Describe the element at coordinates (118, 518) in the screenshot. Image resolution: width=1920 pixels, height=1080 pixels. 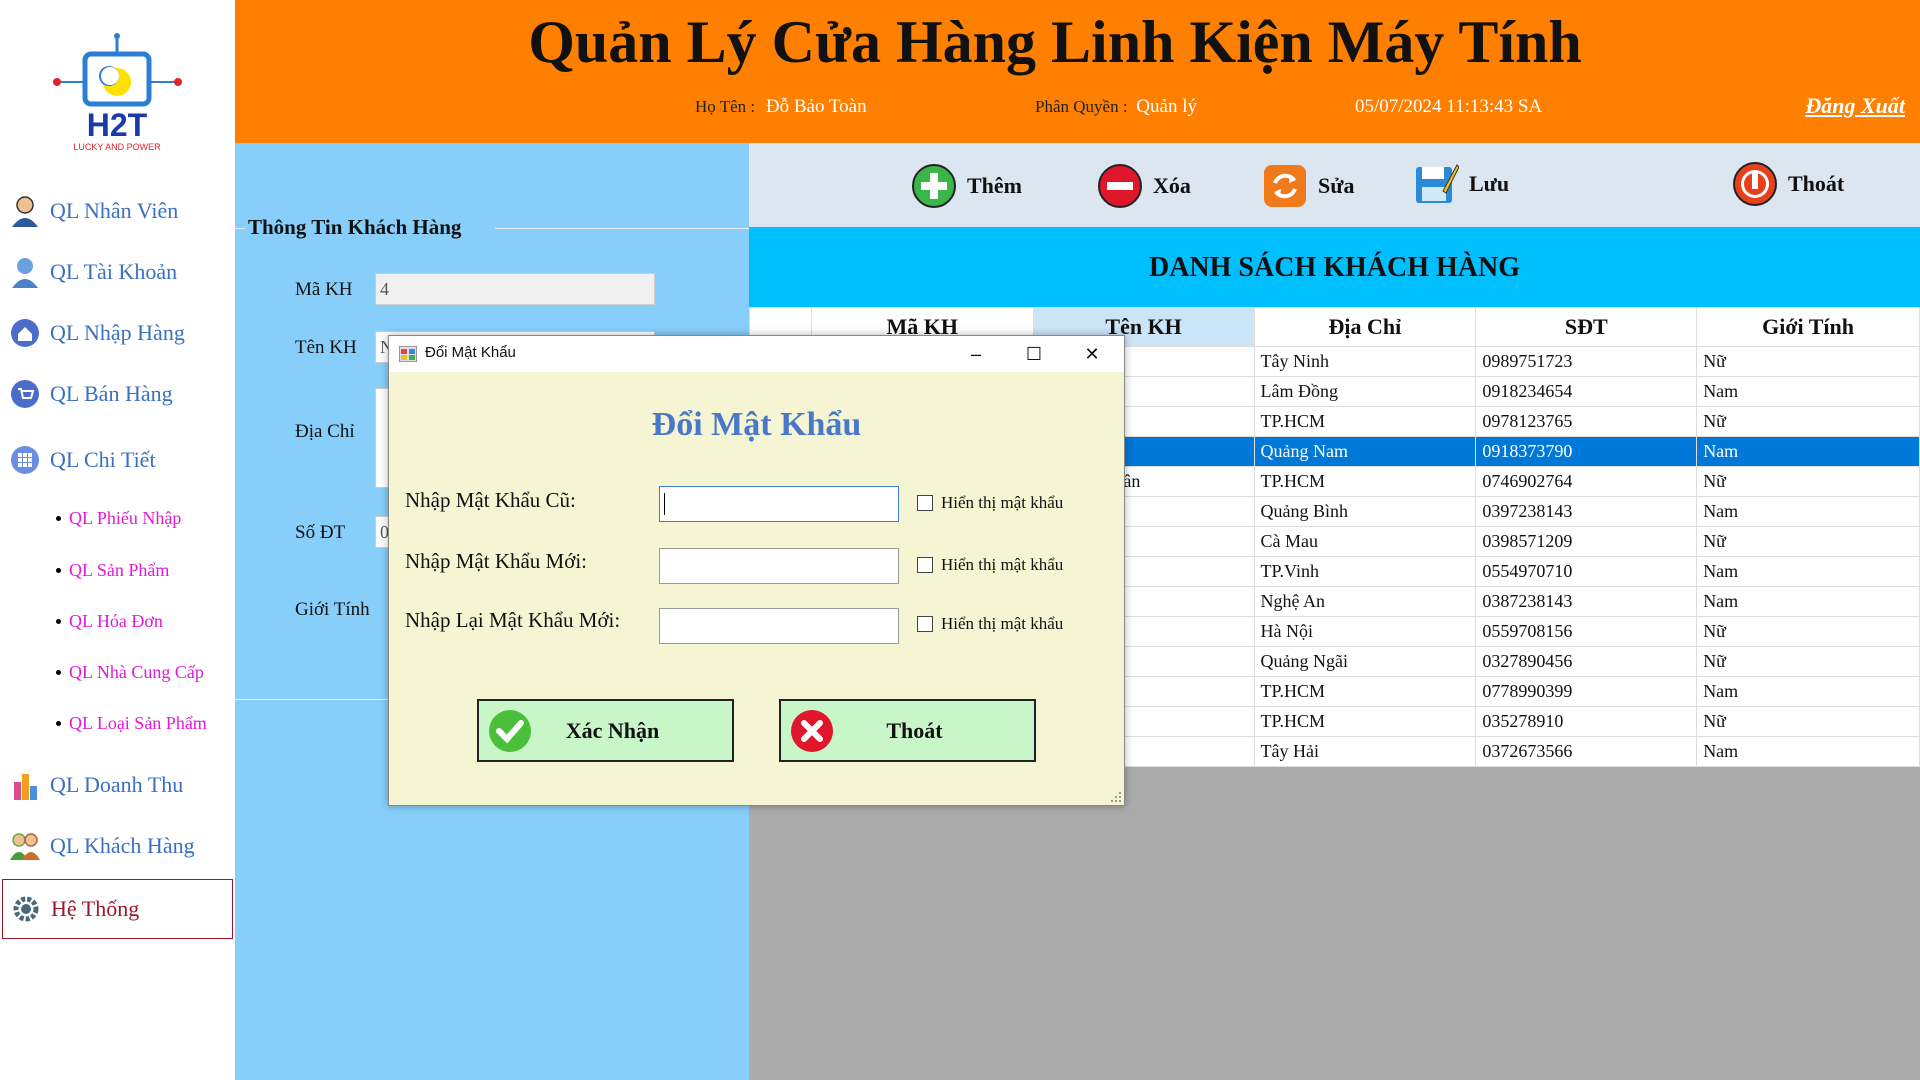
I see `sidebar-subitem-import-receipts: QL Phiếu Nhập` at that location.